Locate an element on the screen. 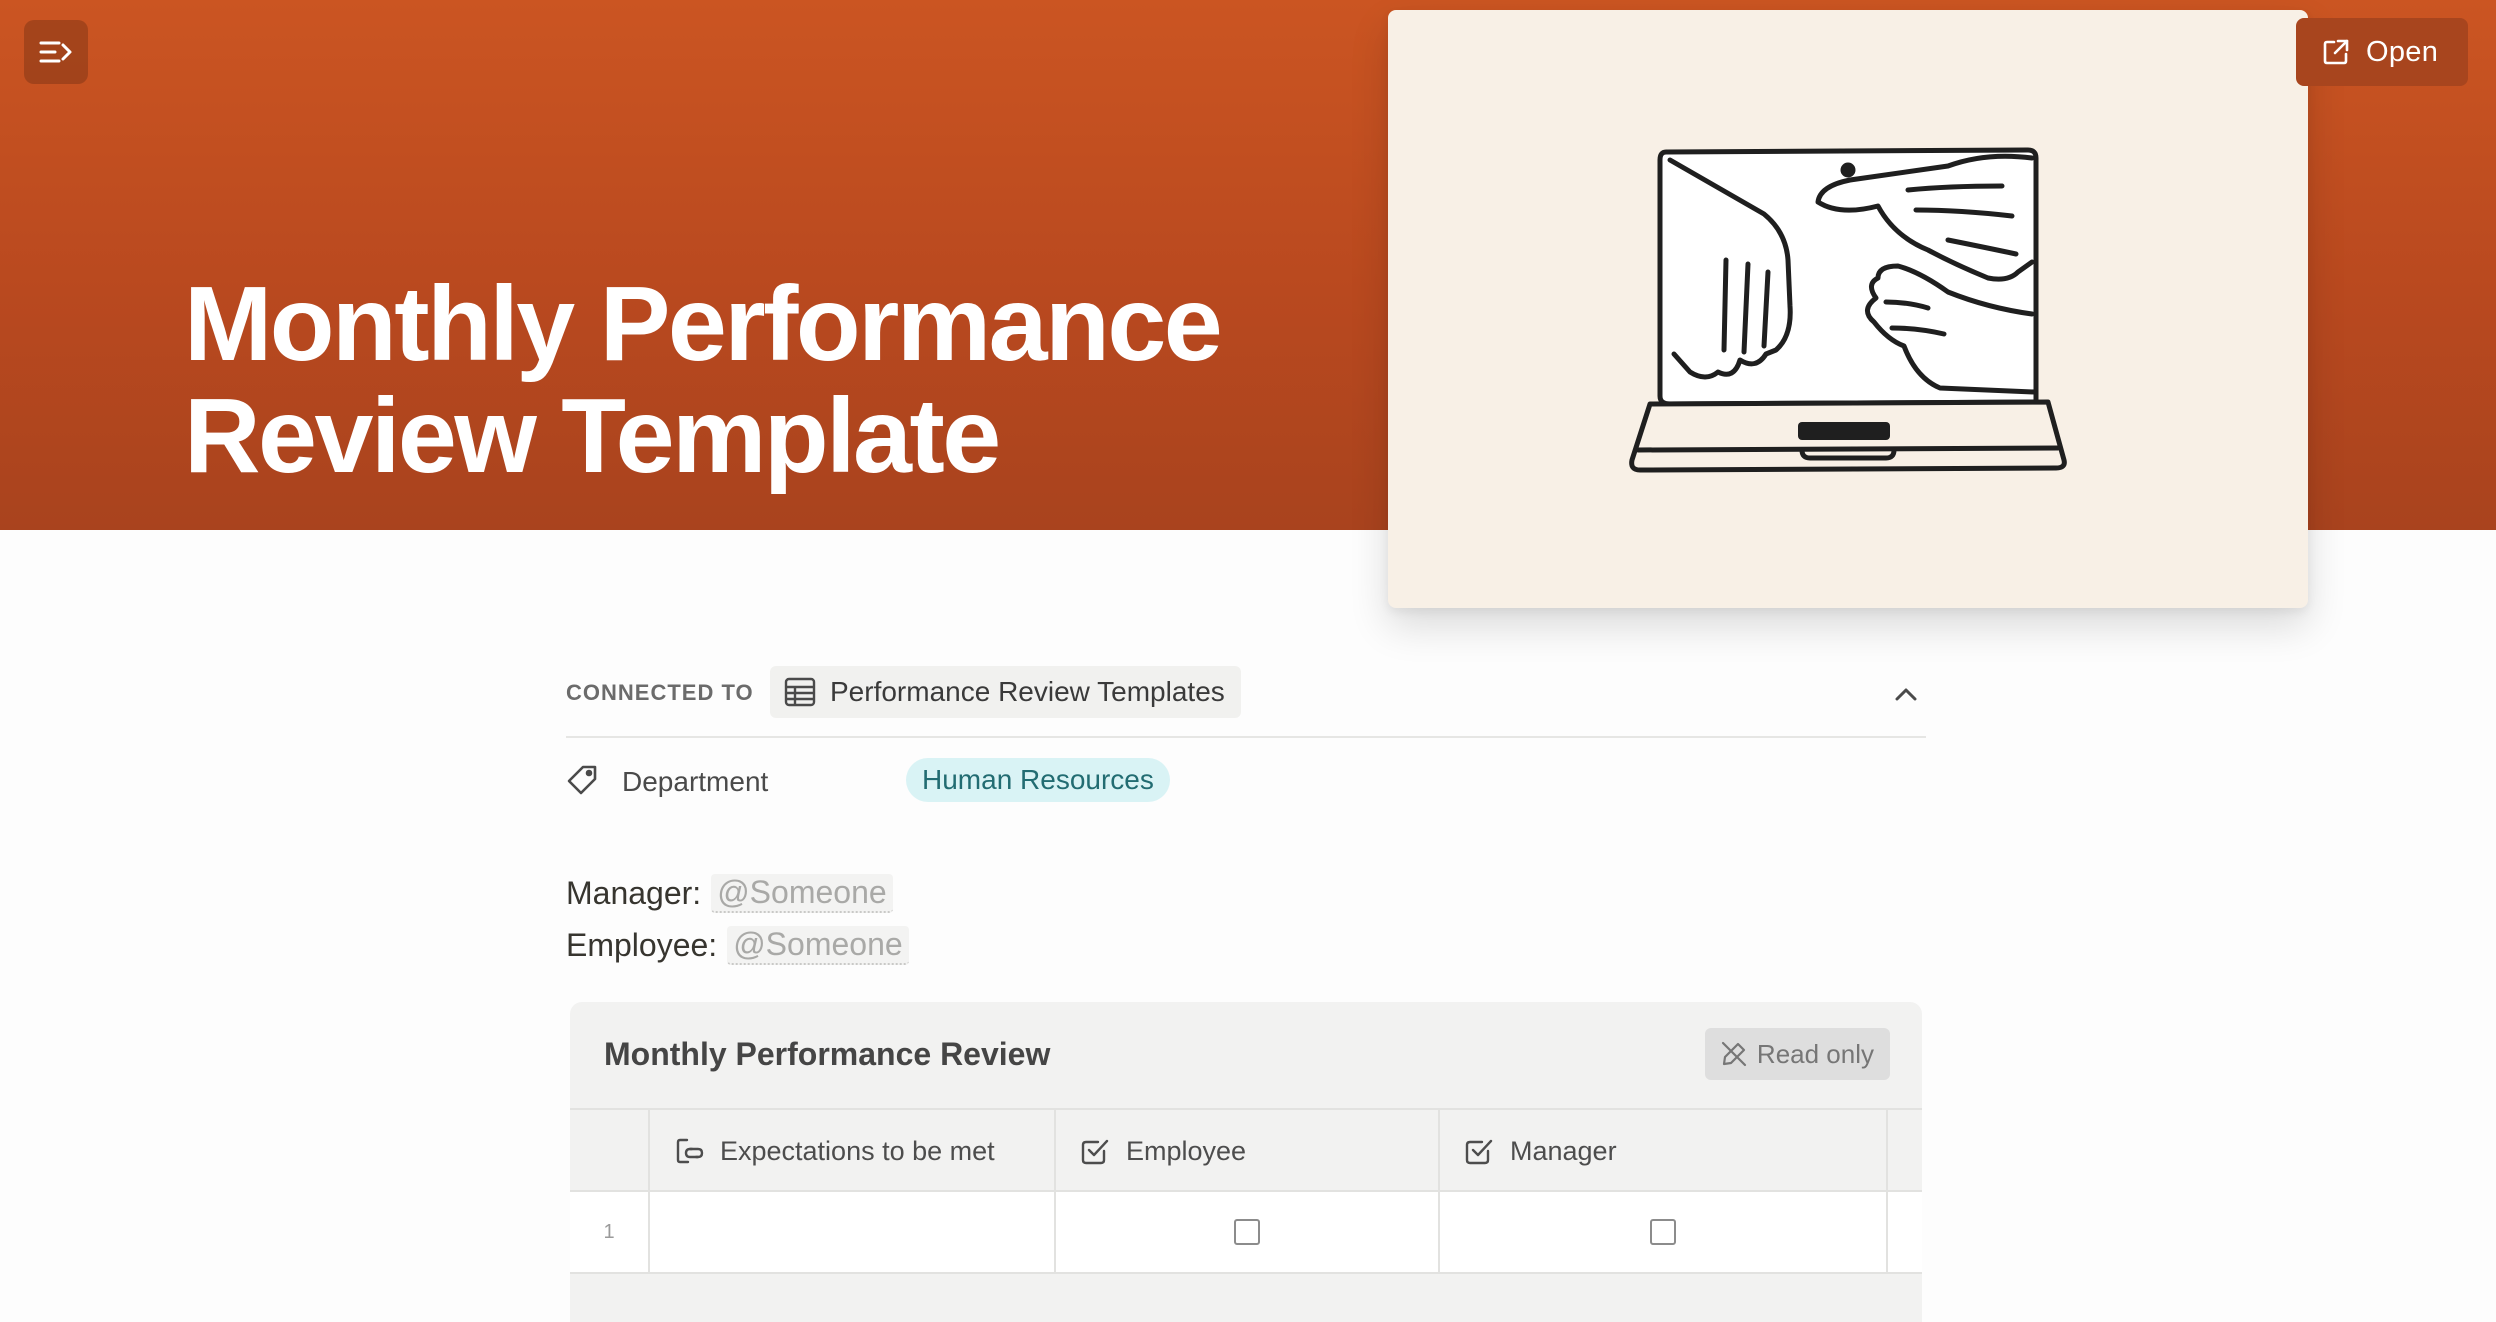 The image size is (2496, 1322). column-header-manager: Manager is located at coordinates (1664, 1151).